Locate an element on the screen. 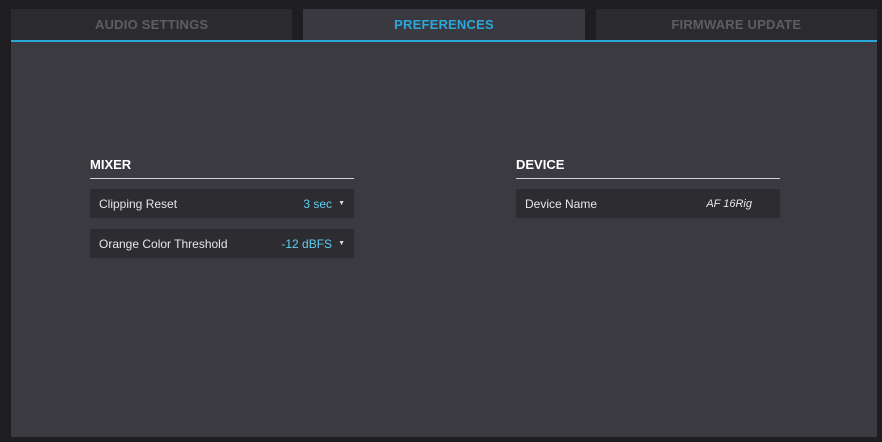 The height and width of the screenshot is (442, 882). tab-preferences: PREFERENCES is located at coordinates (444, 24).